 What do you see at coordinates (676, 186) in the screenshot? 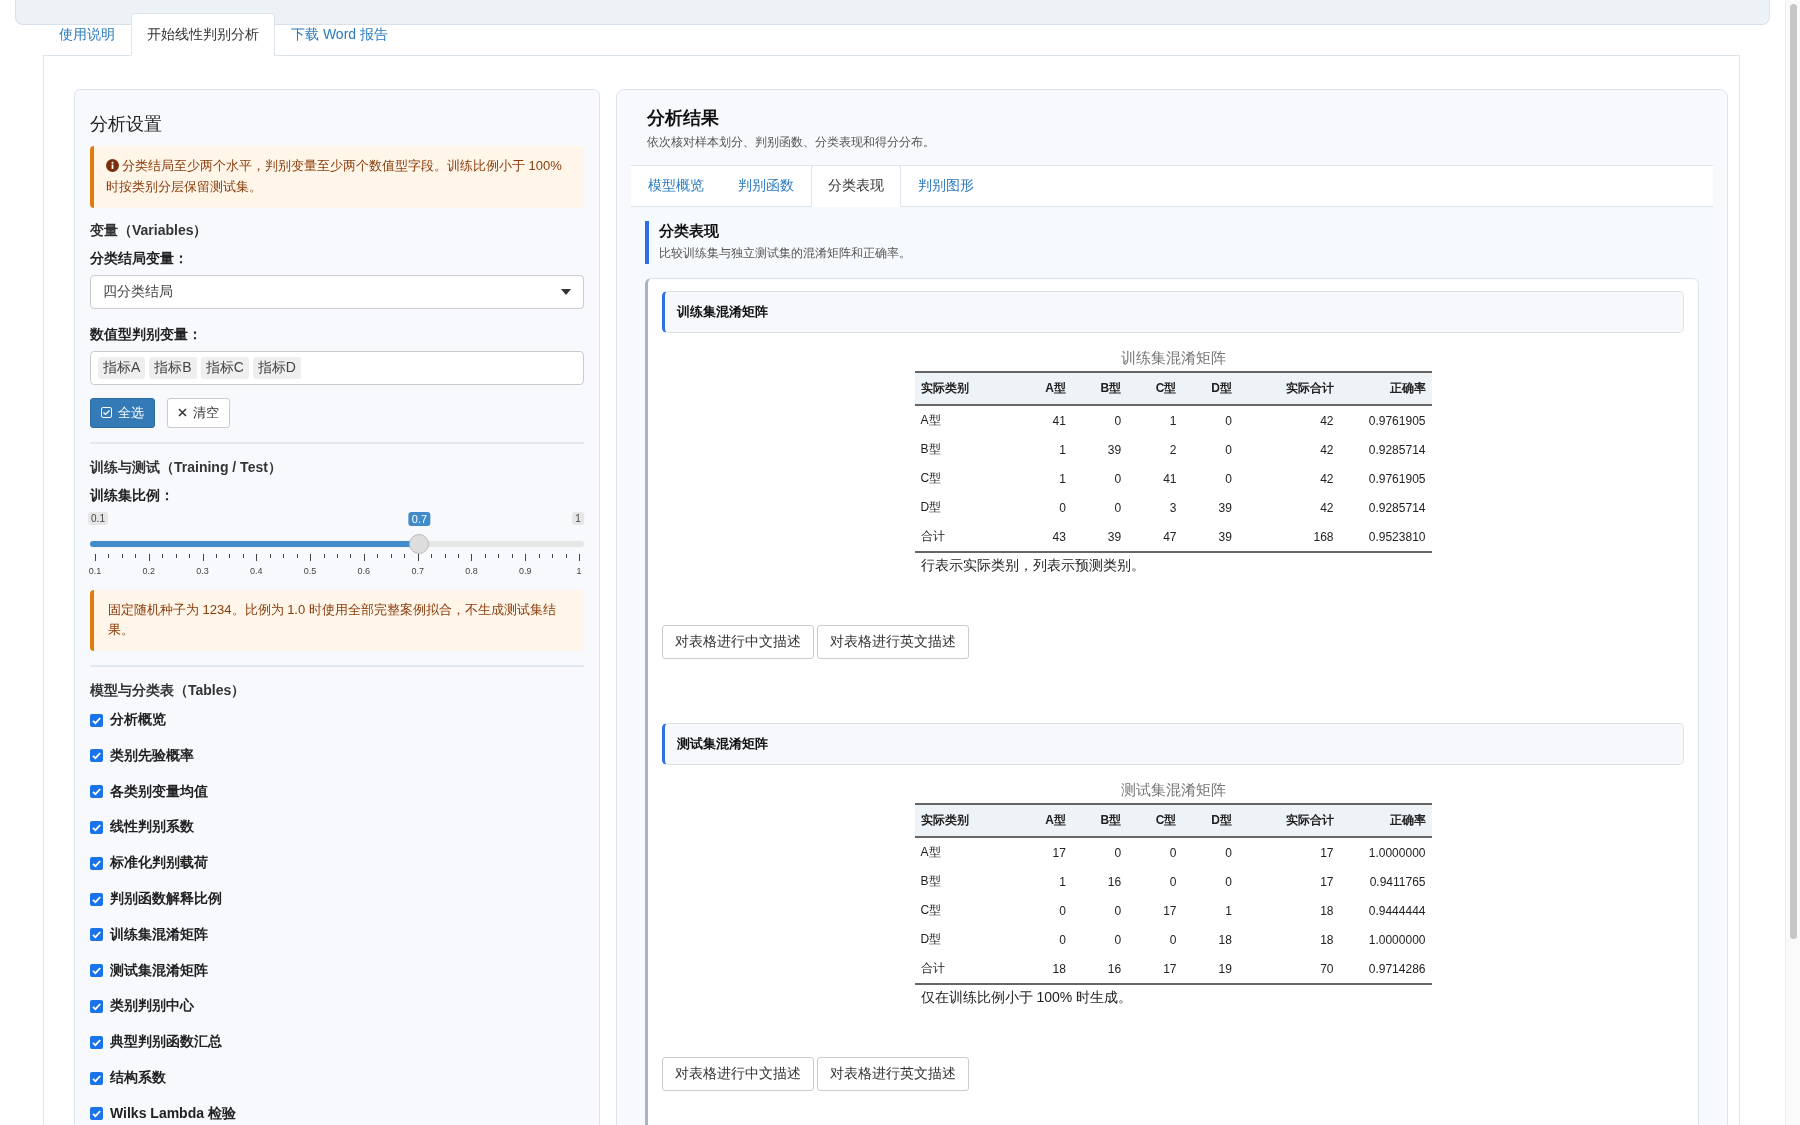
I see `results-tab: 模型概览` at bounding box center [676, 186].